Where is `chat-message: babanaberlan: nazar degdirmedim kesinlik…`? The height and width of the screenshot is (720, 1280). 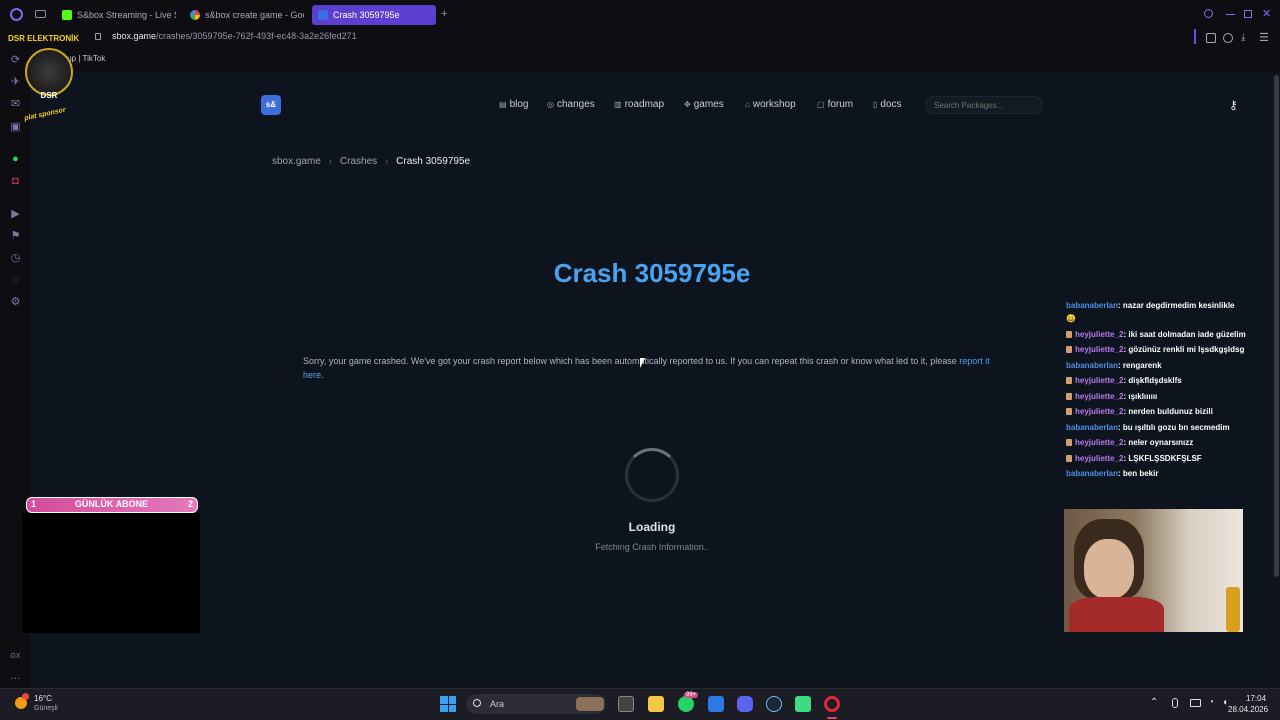 chat-message: babanaberlan: nazar degdirmedim kesinlik… is located at coordinates (1156, 312).